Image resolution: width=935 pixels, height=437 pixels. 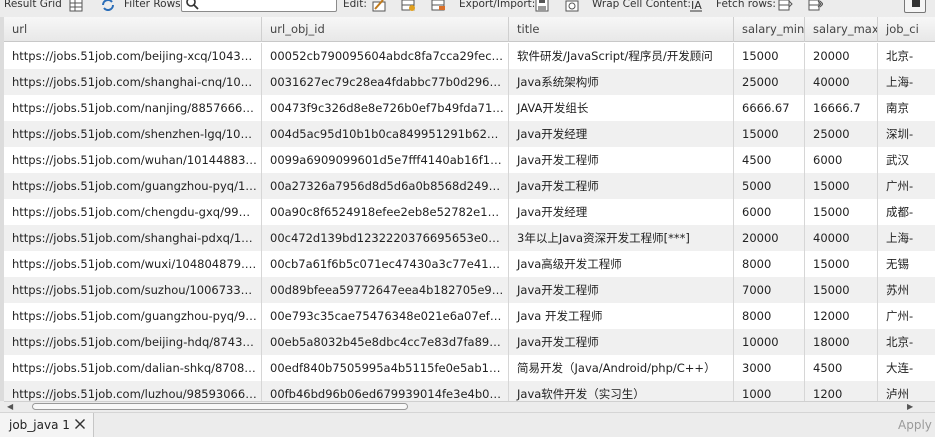 I want to click on cell-url-obj-id: 00a27326a7956d8d5d6a0b8568d2493170, so click(x=385, y=186).